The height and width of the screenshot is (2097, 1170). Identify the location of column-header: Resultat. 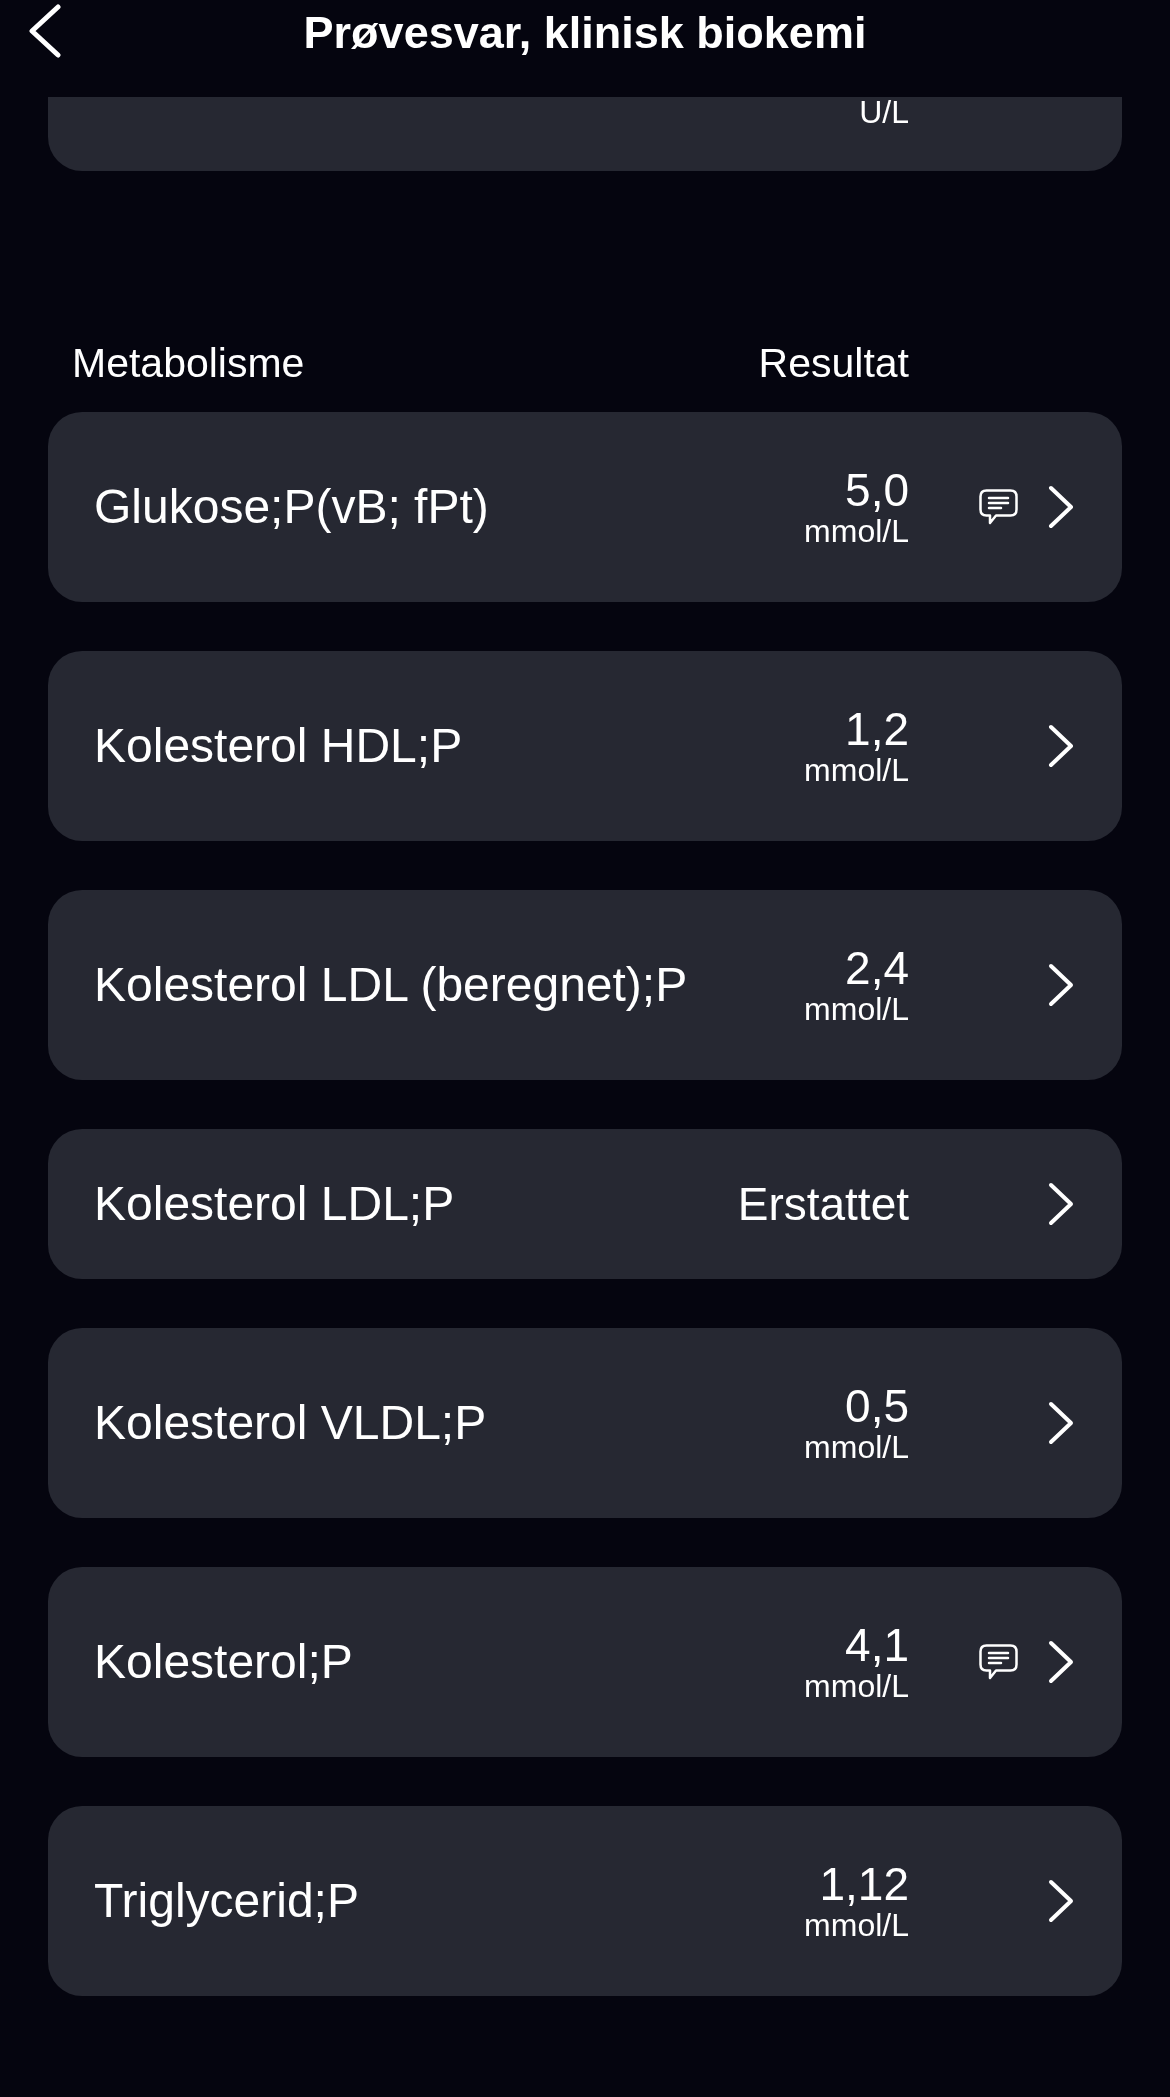
(833, 363).